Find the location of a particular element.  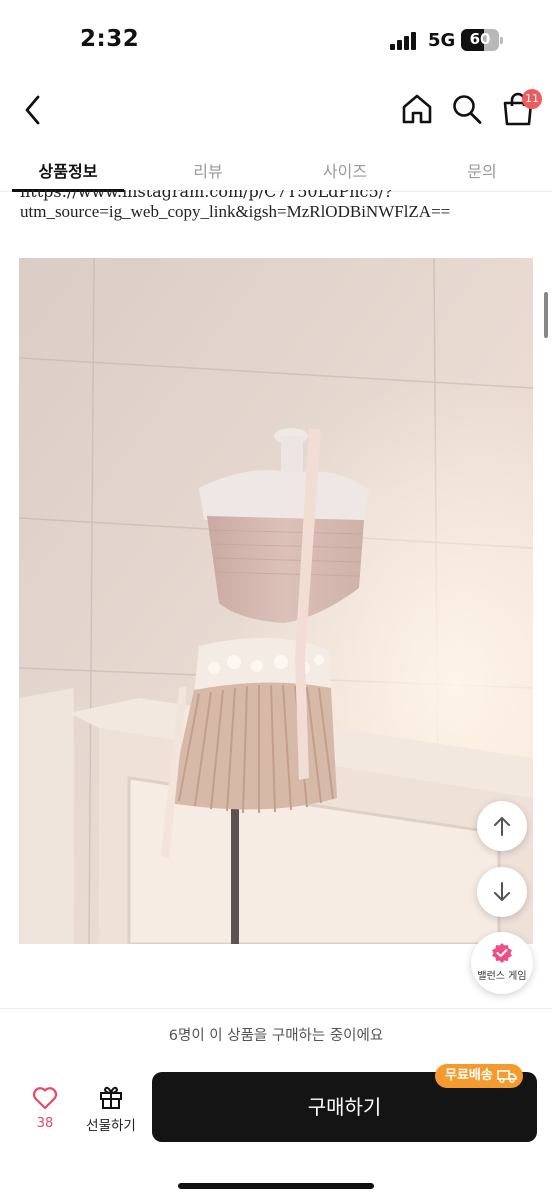

status-bar: 2:32 5G 60 is located at coordinates (276, 41).